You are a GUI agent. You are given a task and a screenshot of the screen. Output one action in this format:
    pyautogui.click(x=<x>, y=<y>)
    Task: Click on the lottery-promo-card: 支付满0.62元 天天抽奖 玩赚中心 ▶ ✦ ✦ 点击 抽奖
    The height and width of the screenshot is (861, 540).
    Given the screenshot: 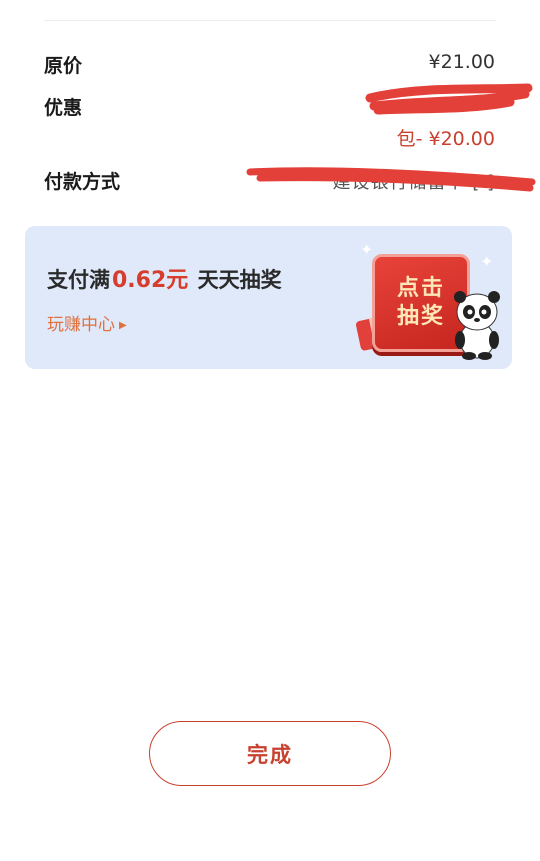 What is the action you would take?
    pyautogui.click(x=268, y=297)
    